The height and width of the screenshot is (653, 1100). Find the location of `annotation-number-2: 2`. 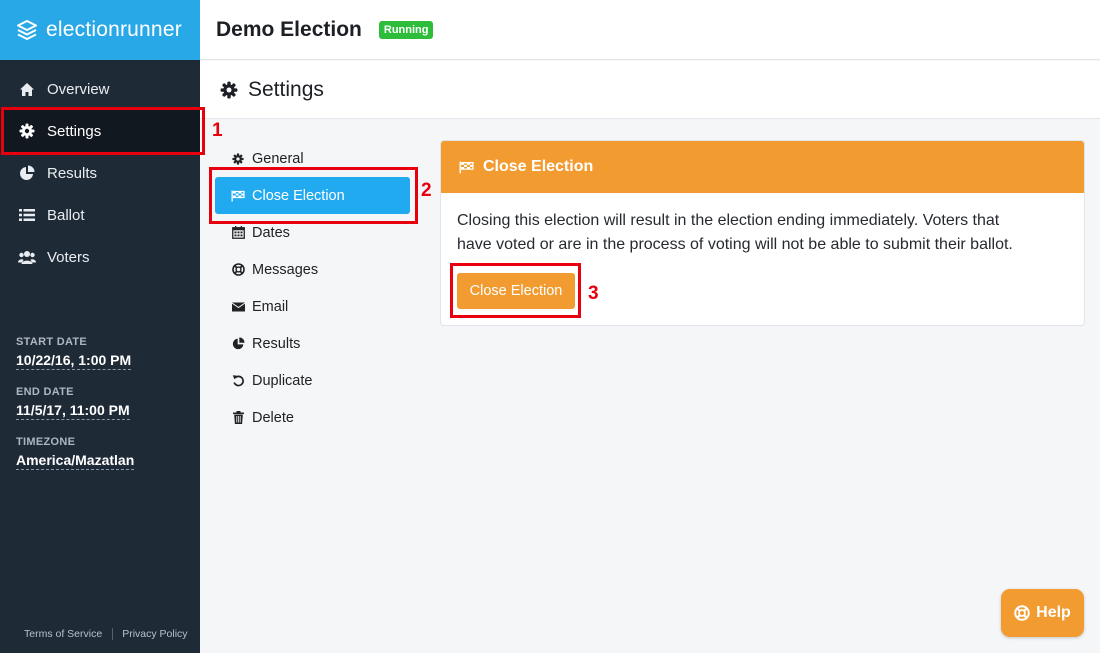

annotation-number-2: 2 is located at coordinates (426, 190).